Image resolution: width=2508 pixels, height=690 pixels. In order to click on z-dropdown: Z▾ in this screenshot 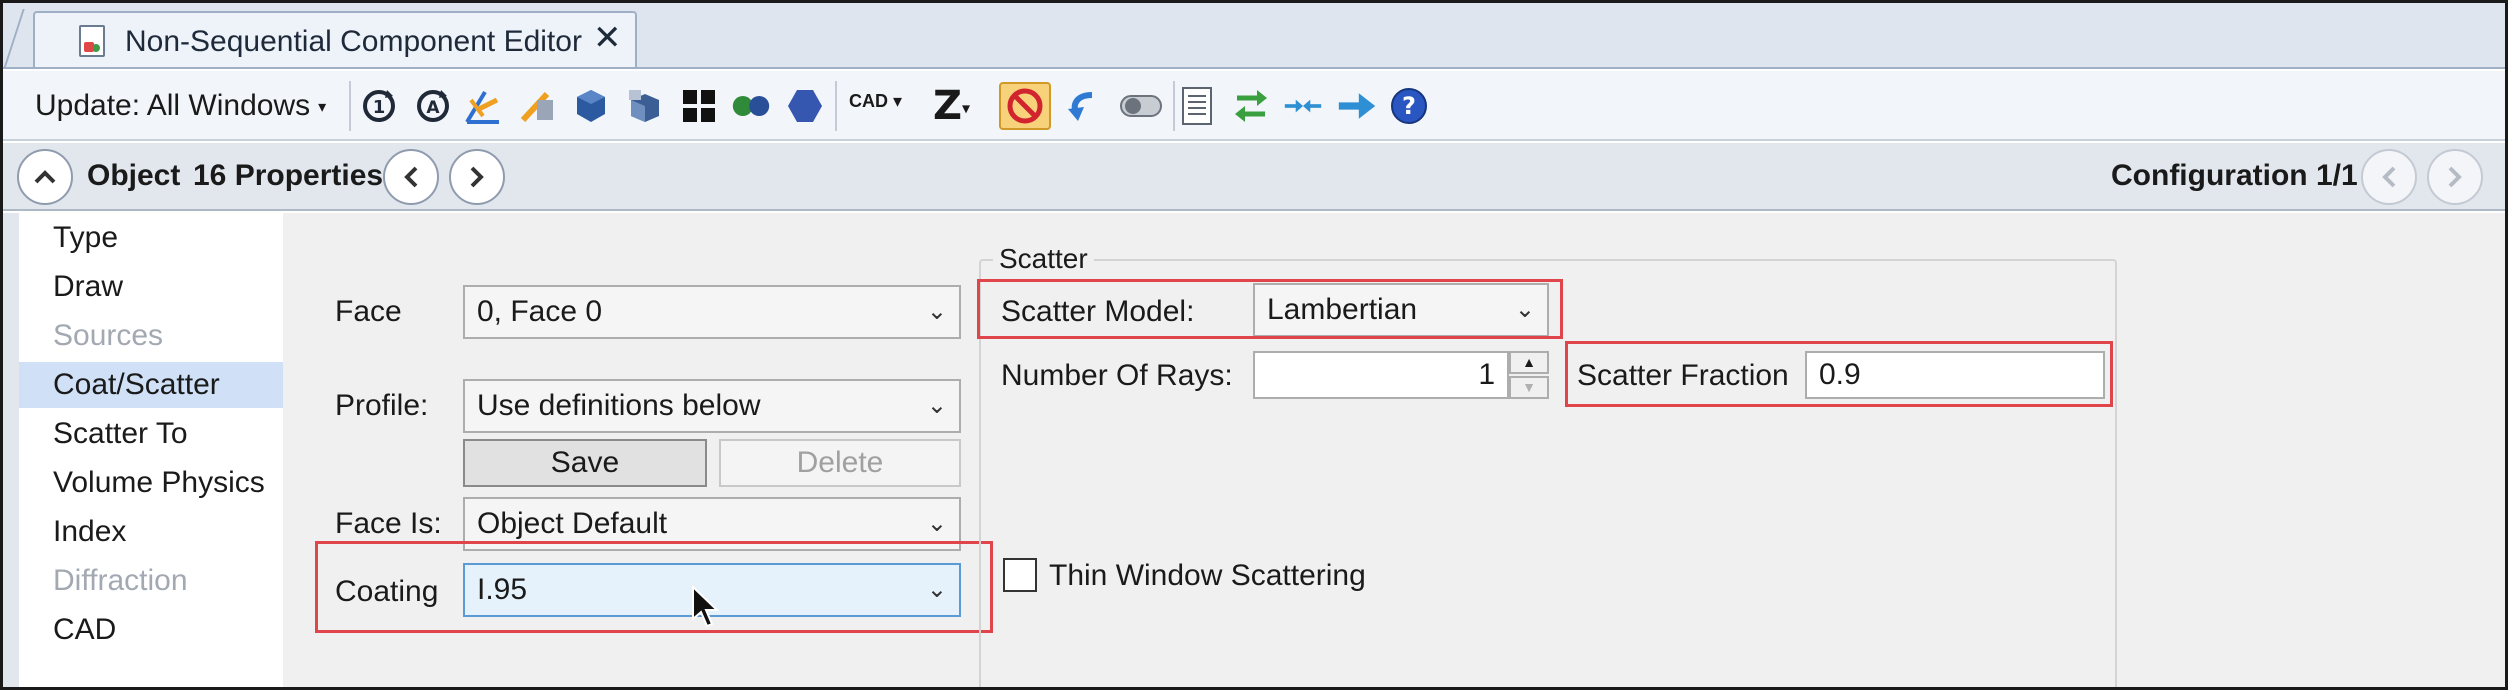, I will do `click(951, 106)`.